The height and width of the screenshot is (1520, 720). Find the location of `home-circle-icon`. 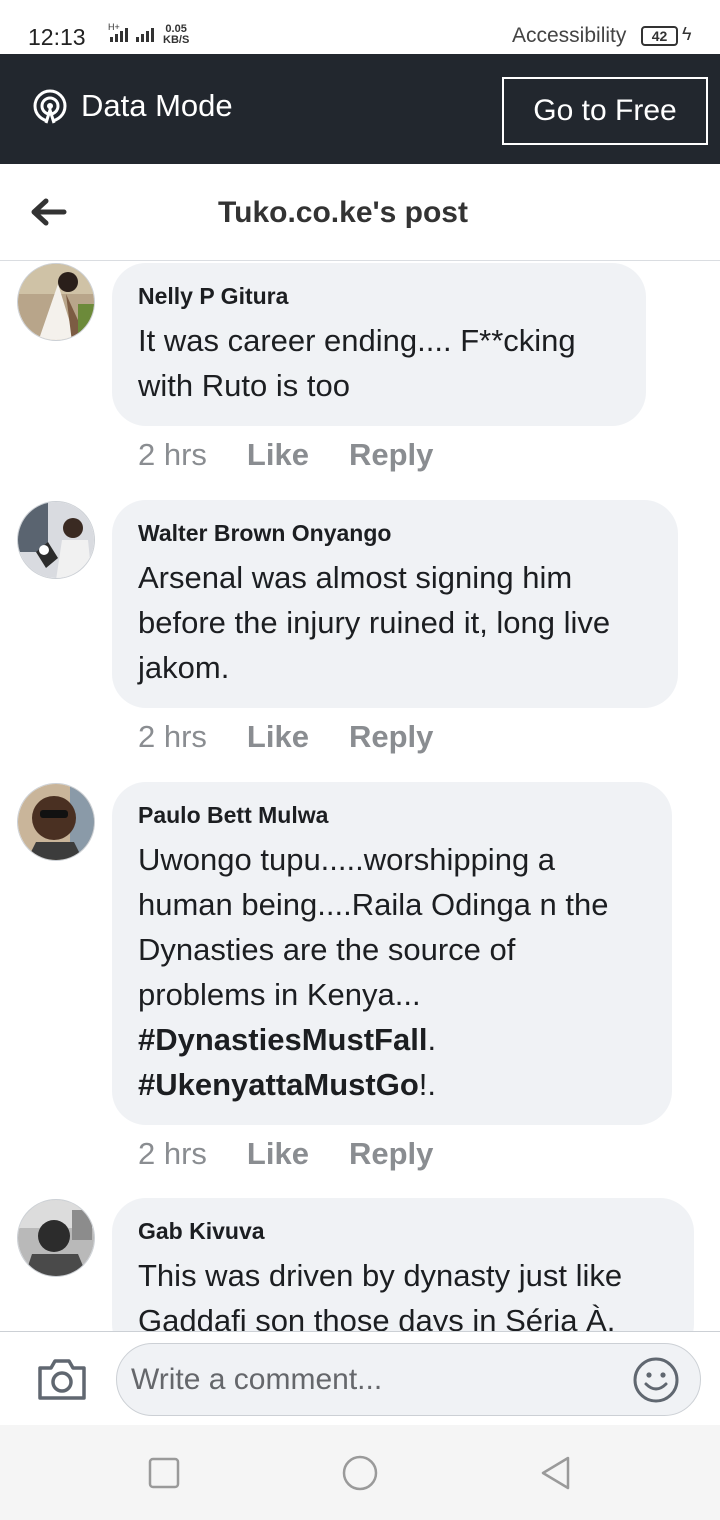

home-circle-icon is located at coordinates (360, 1473).